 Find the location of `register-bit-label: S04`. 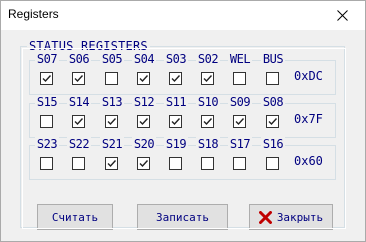

register-bit-label: S04 is located at coordinates (144, 59).